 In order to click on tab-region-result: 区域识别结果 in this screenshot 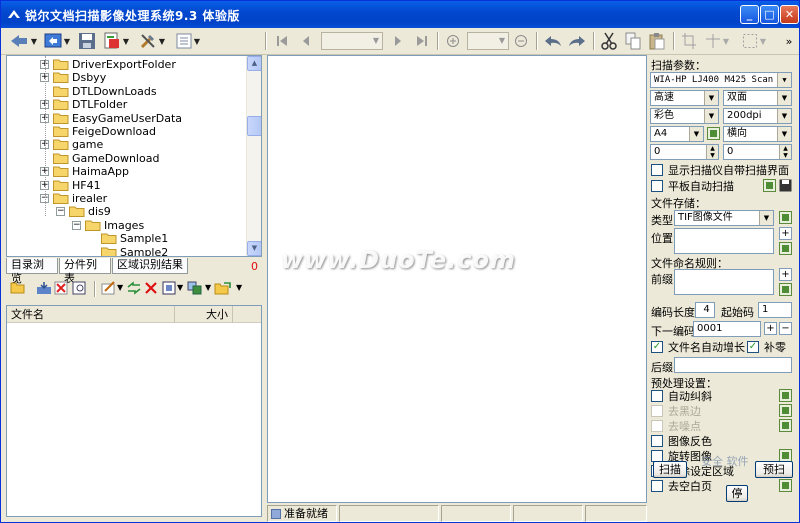, I will do `click(150, 266)`.